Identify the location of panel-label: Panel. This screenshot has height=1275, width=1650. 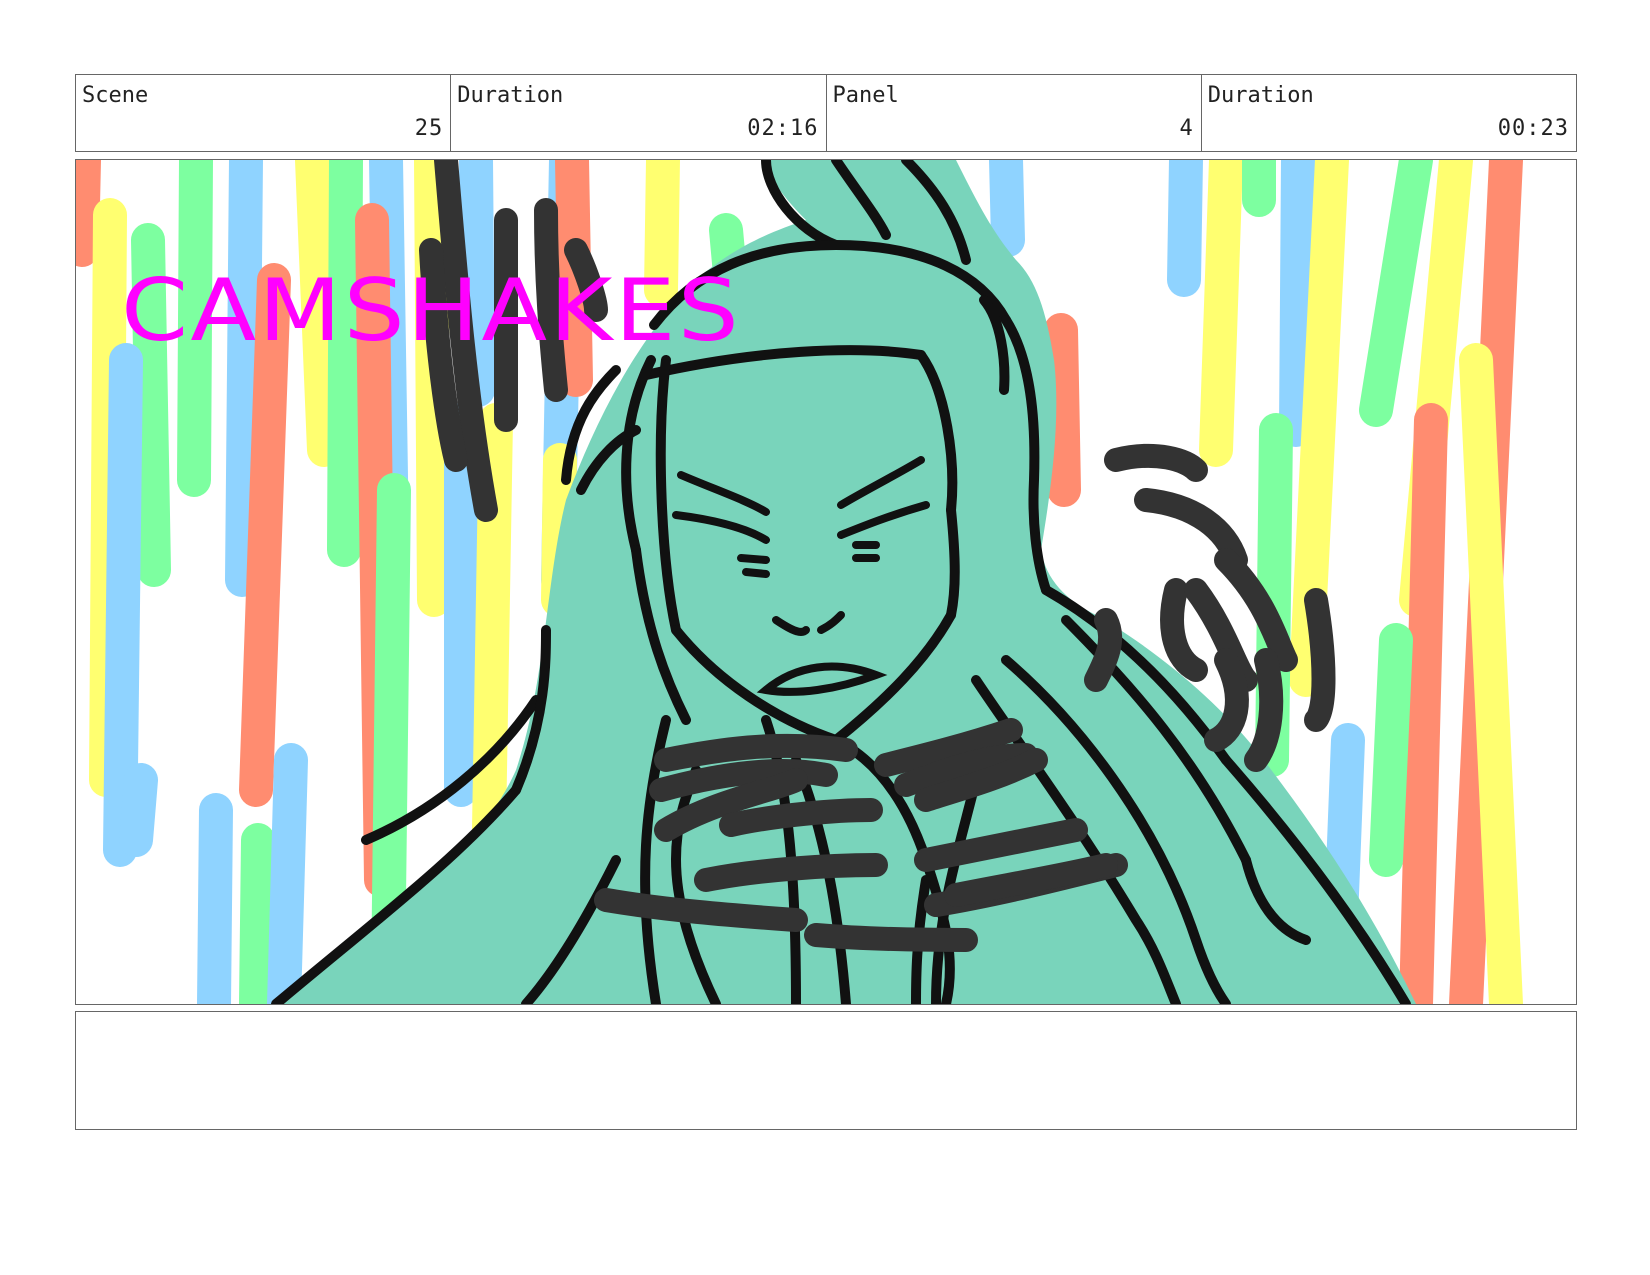
(865, 95).